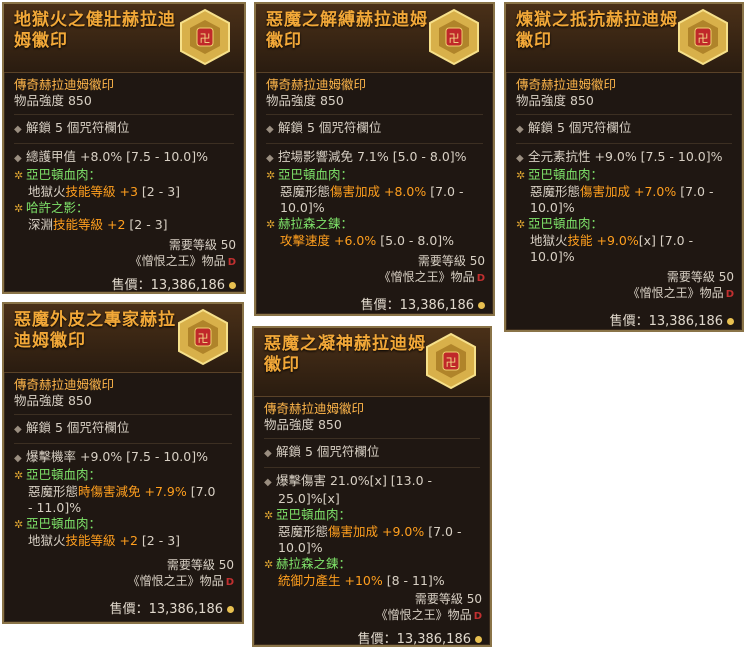  I want to click on item-title: 惡魔外皮之專家赫拉迪姆徽印, so click(95, 330).